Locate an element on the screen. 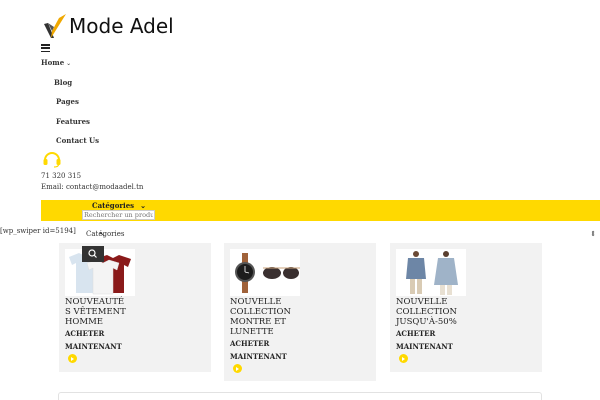 The width and height of the screenshot is (600, 400). categories-dropdown-button: Catégories ⌄ is located at coordinates (119, 205).